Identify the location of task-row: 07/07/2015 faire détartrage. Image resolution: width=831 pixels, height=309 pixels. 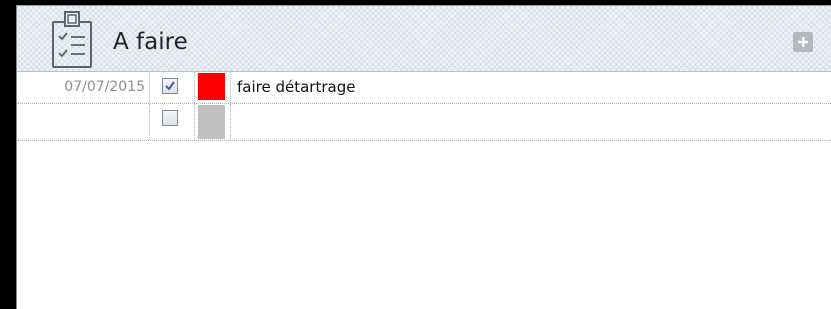
(424, 88).